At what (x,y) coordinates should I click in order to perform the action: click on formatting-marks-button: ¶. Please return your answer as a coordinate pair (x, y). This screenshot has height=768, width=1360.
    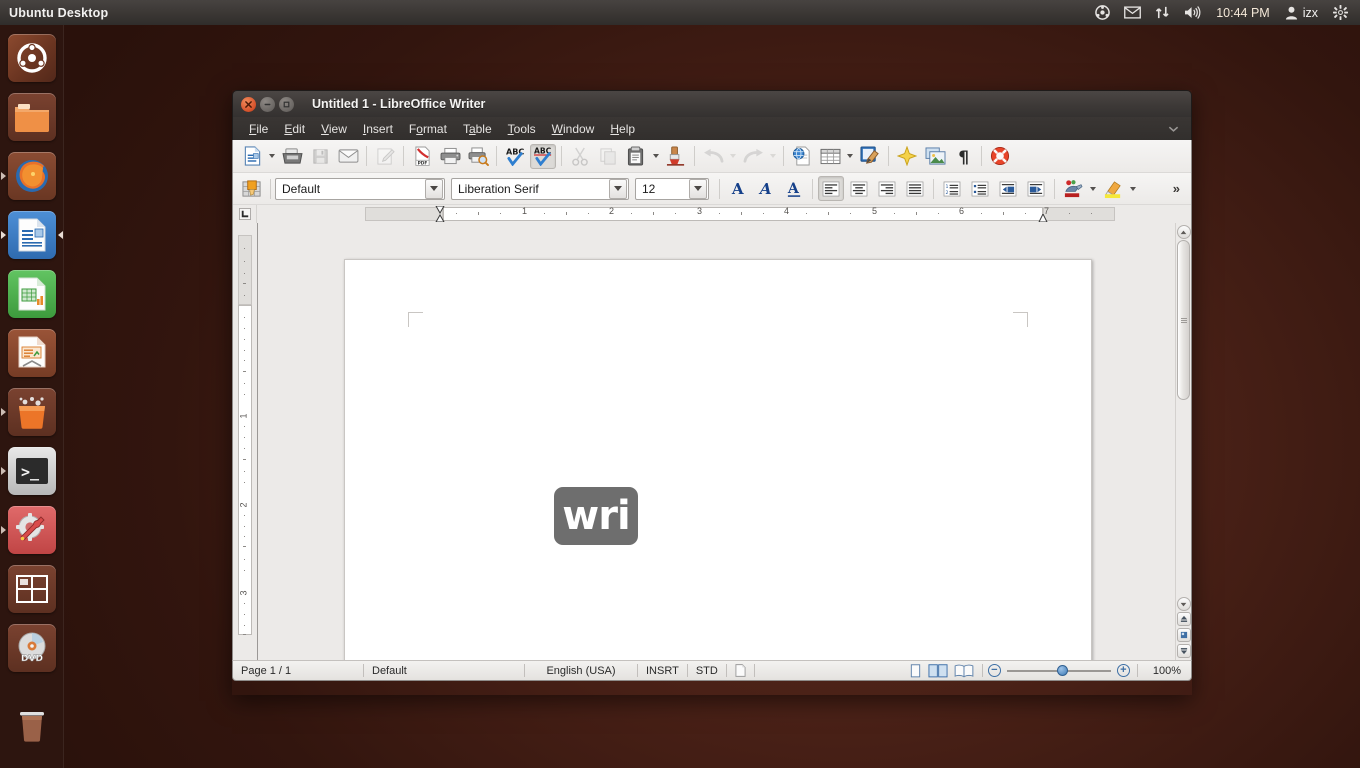
    Looking at the image, I should click on (963, 156).